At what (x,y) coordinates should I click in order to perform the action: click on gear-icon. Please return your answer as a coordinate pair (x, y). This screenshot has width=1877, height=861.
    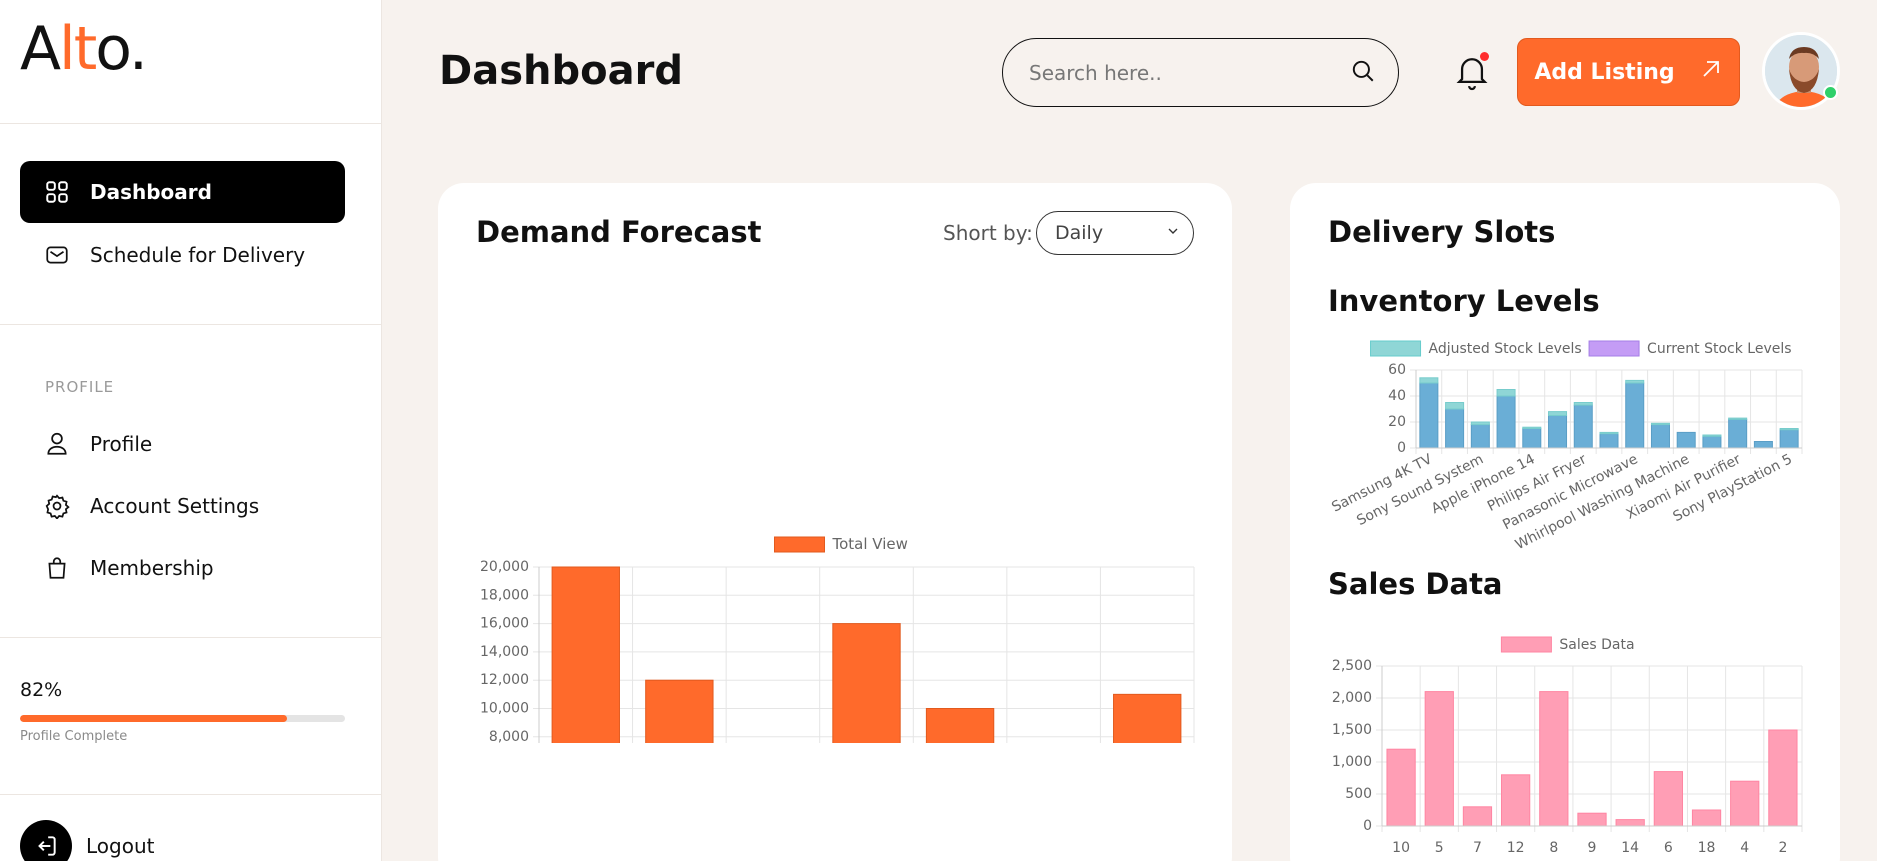
    Looking at the image, I should click on (57, 506).